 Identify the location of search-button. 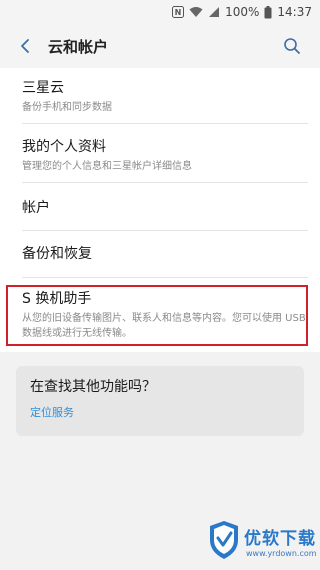
(292, 46).